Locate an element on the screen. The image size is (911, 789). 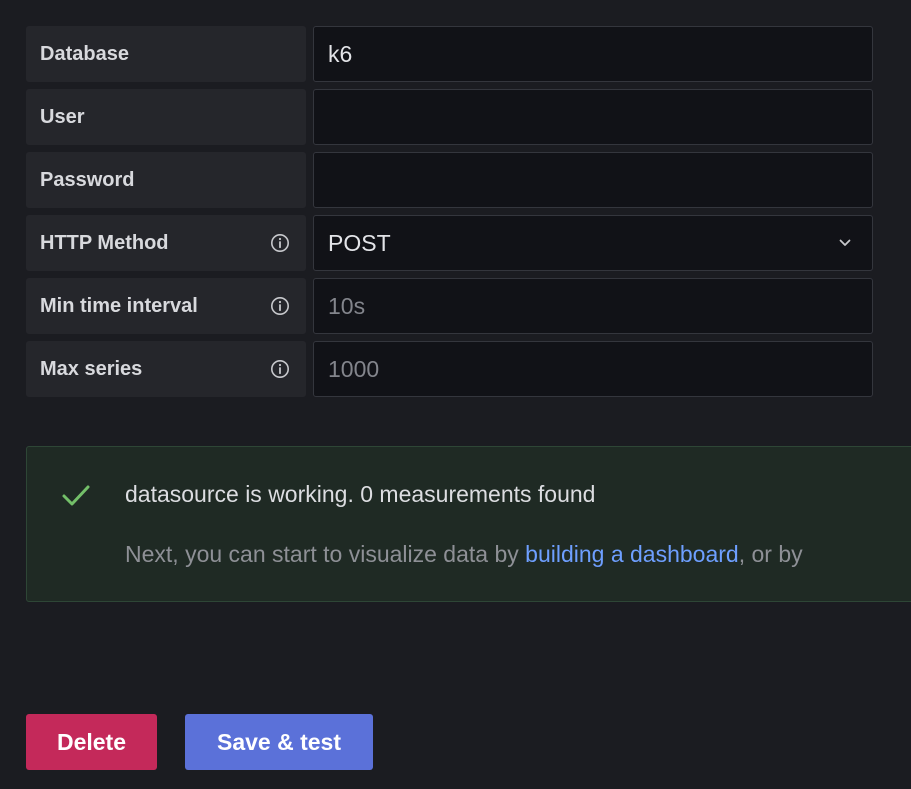
max-series-input: 1000 is located at coordinates (593, 369).